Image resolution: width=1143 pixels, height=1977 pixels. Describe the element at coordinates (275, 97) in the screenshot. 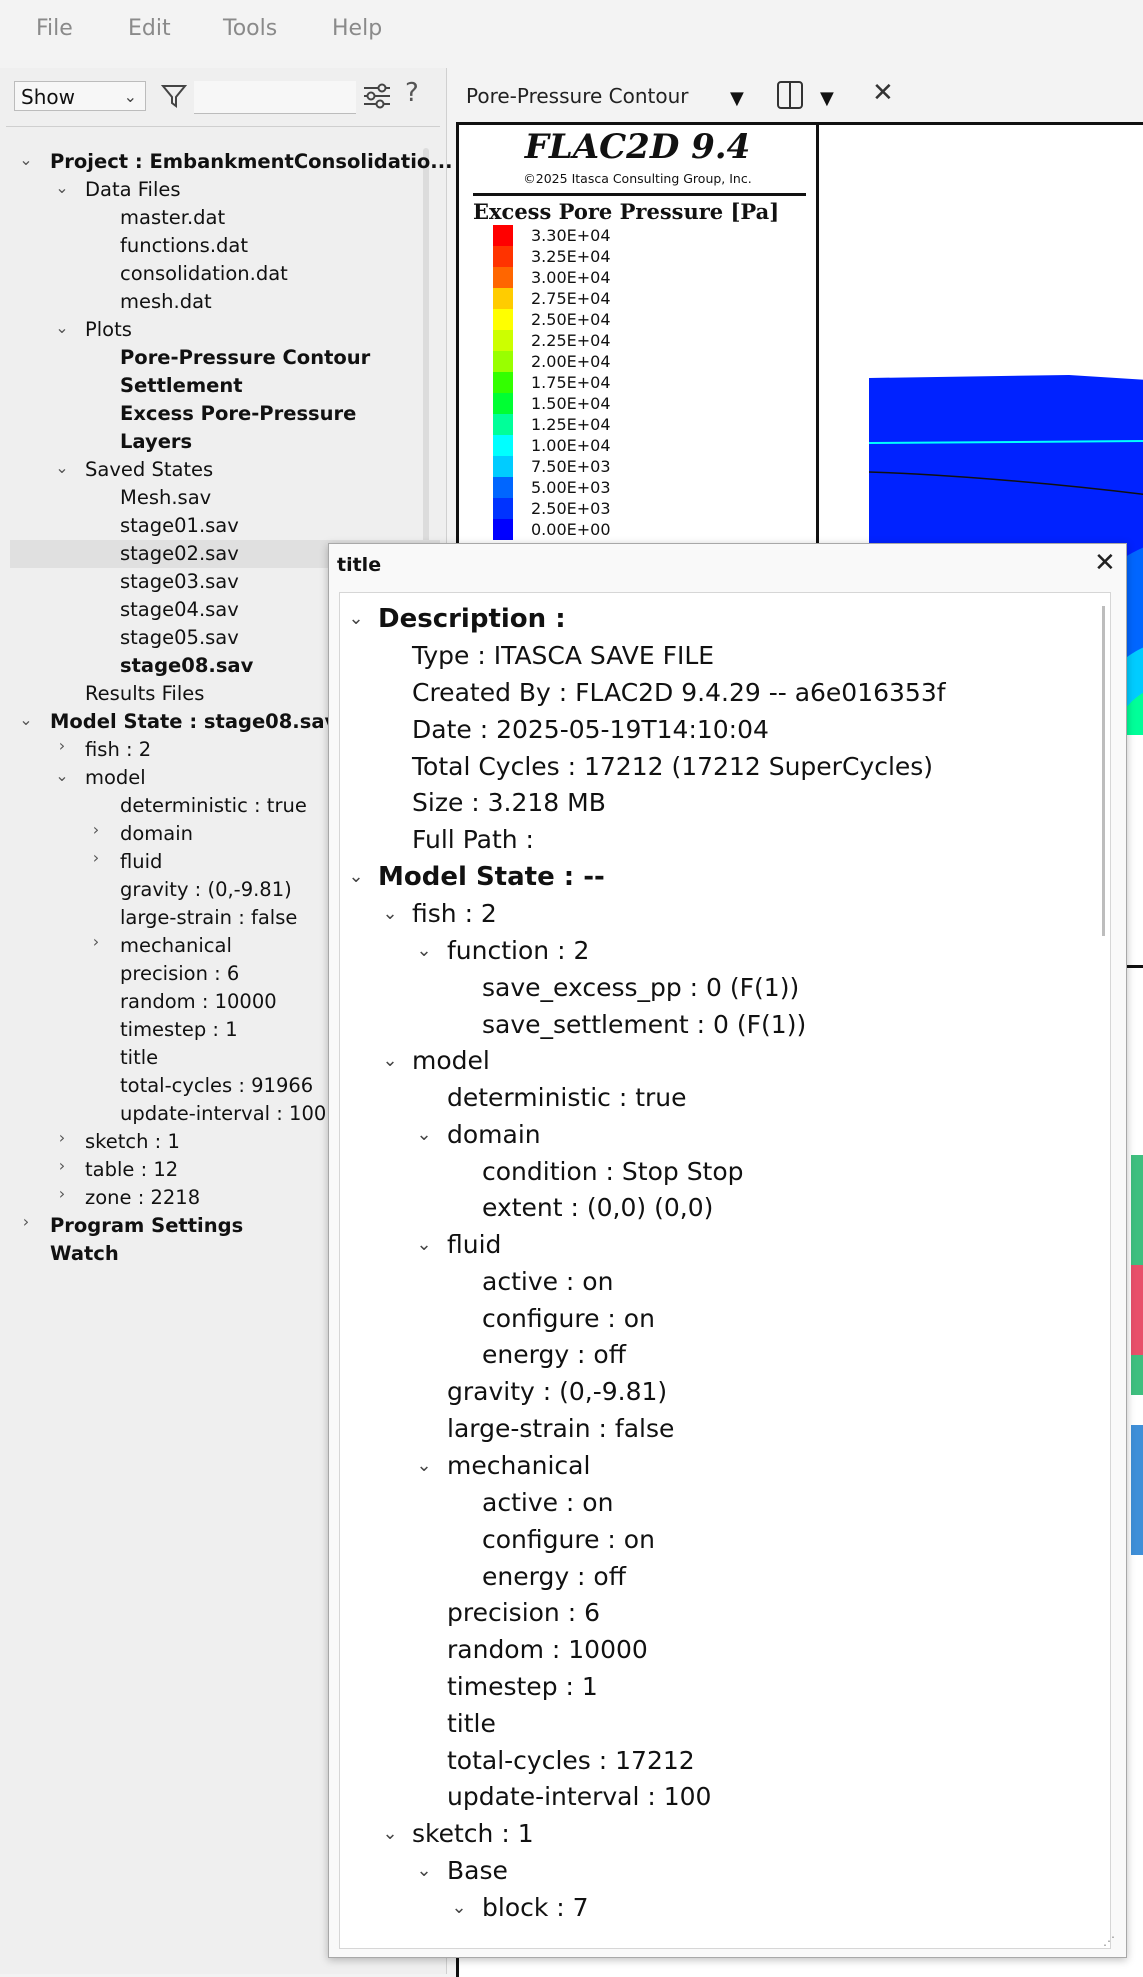

I see `filter-input` at that location.